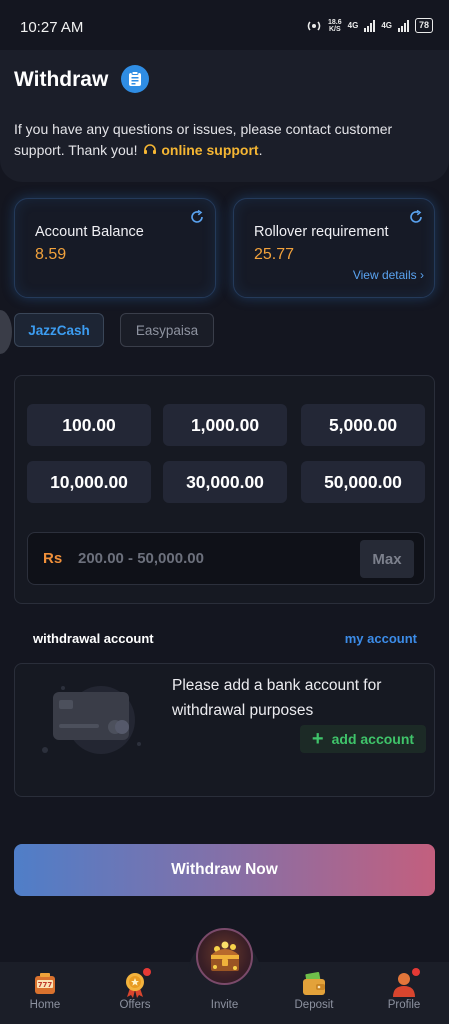 This screenshot has height=1024, width=449. I want to click on battery-icon: 78, so click(423, 25).